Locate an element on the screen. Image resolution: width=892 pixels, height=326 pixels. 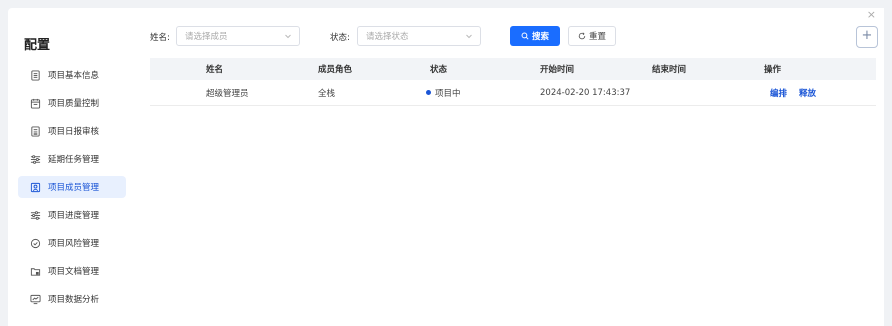
sidebar-item-quality-control: 项目质量控制 is located at coordinates (72, 103).